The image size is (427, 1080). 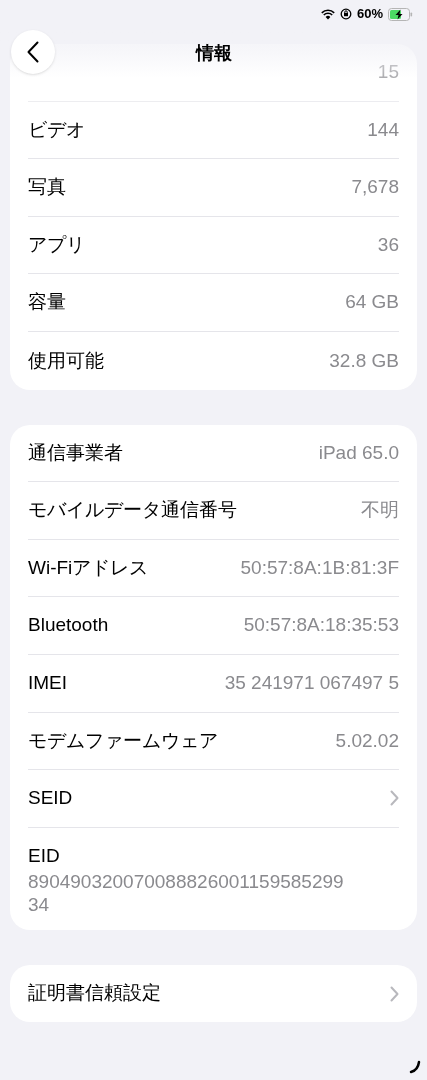 What do you see at coordinates (123, 740) in the screenshot?
I see `row-label: モデムファームウェア` at bounding box center [123, 740].